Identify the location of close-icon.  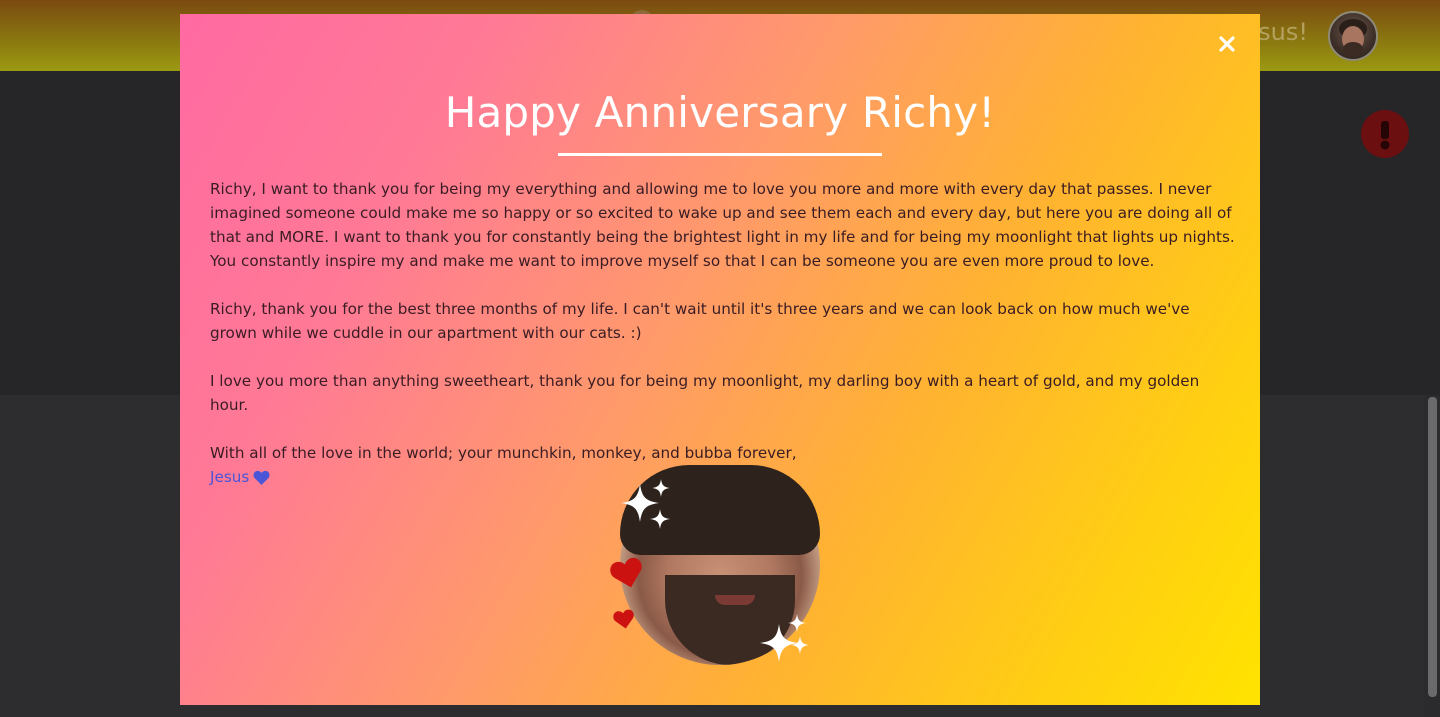
(1227, 44).